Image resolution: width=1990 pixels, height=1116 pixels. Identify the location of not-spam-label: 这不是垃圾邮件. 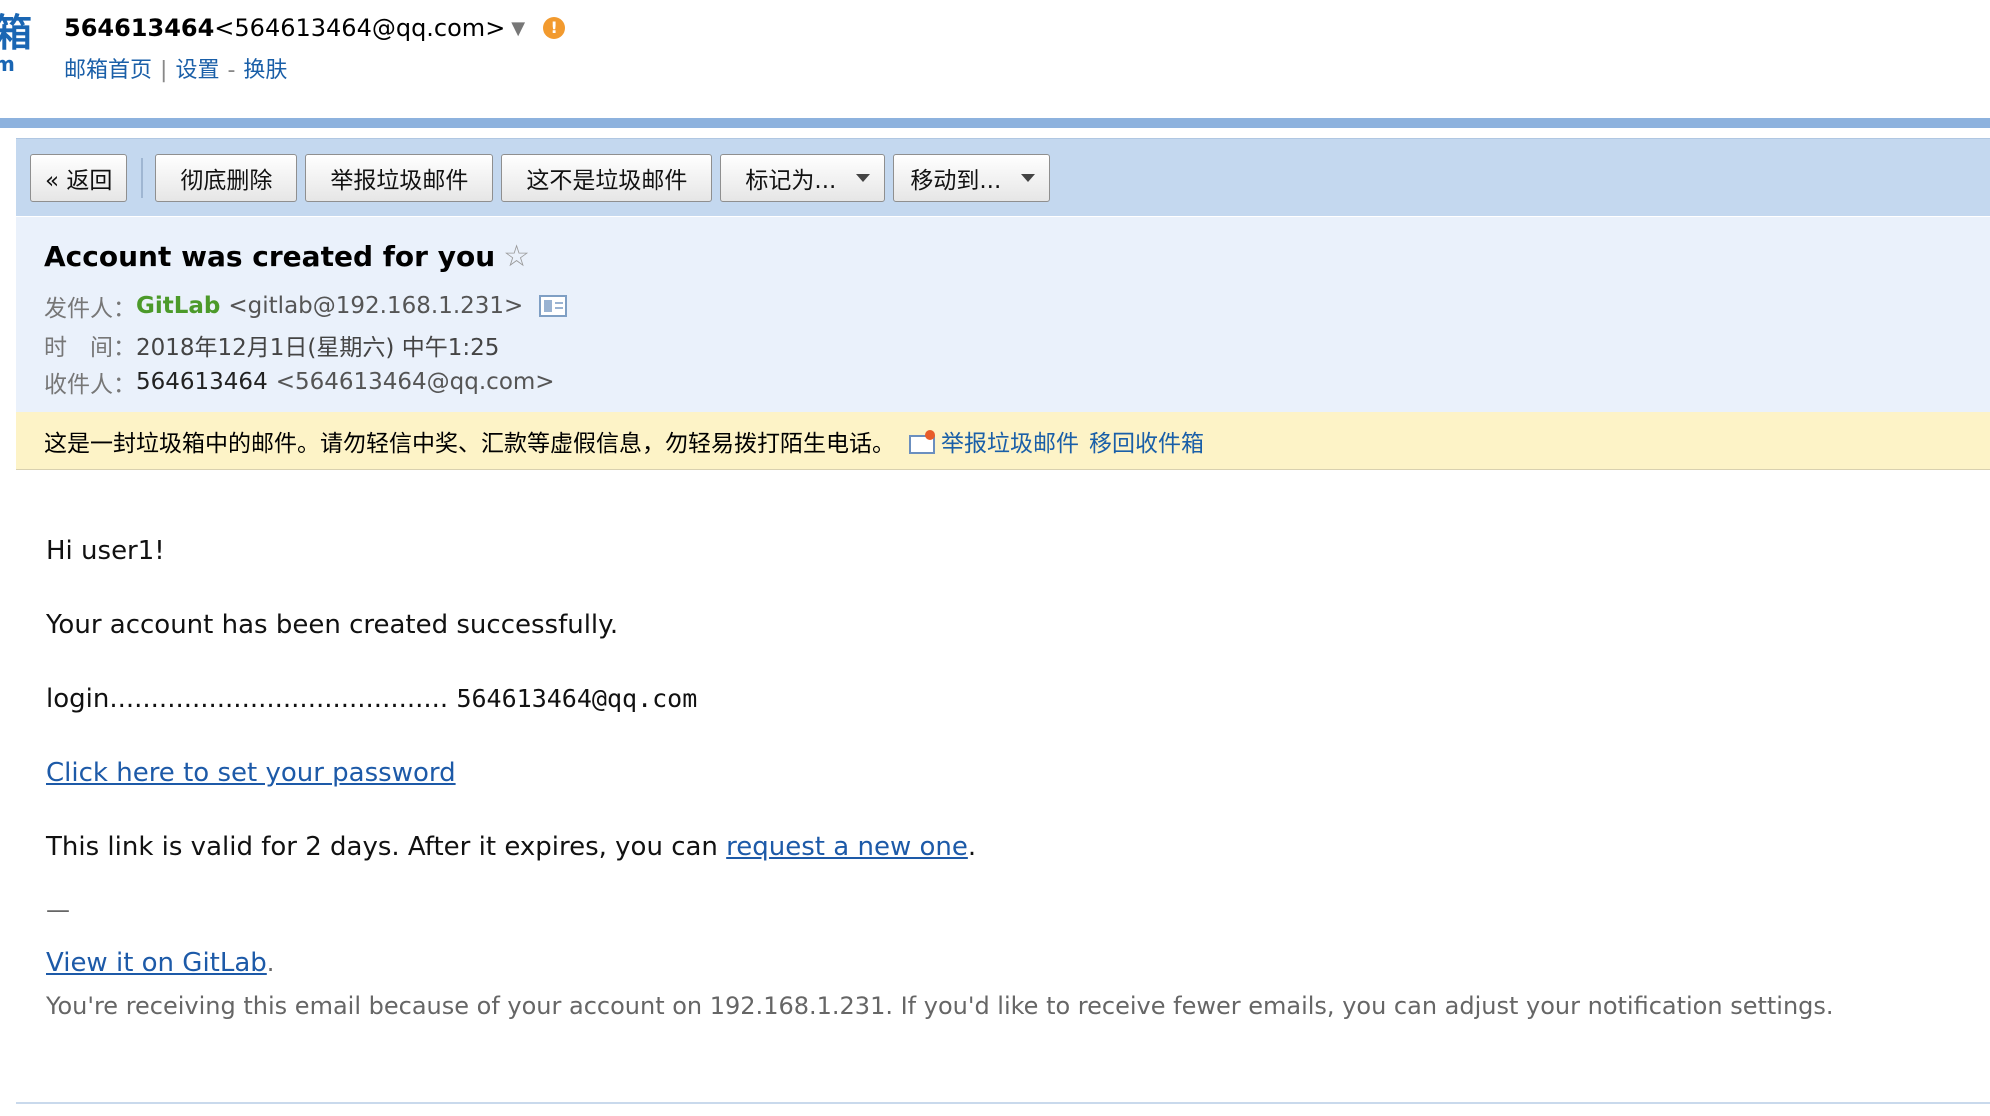
(607, 180).